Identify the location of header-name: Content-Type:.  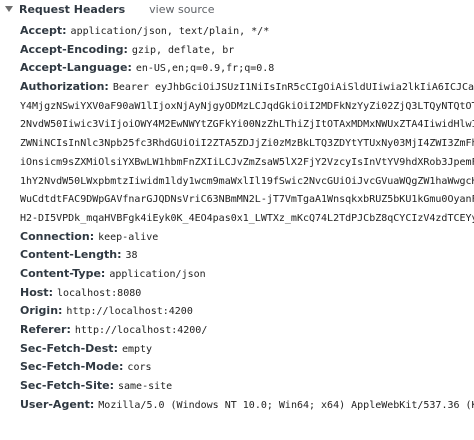
(63, 273).